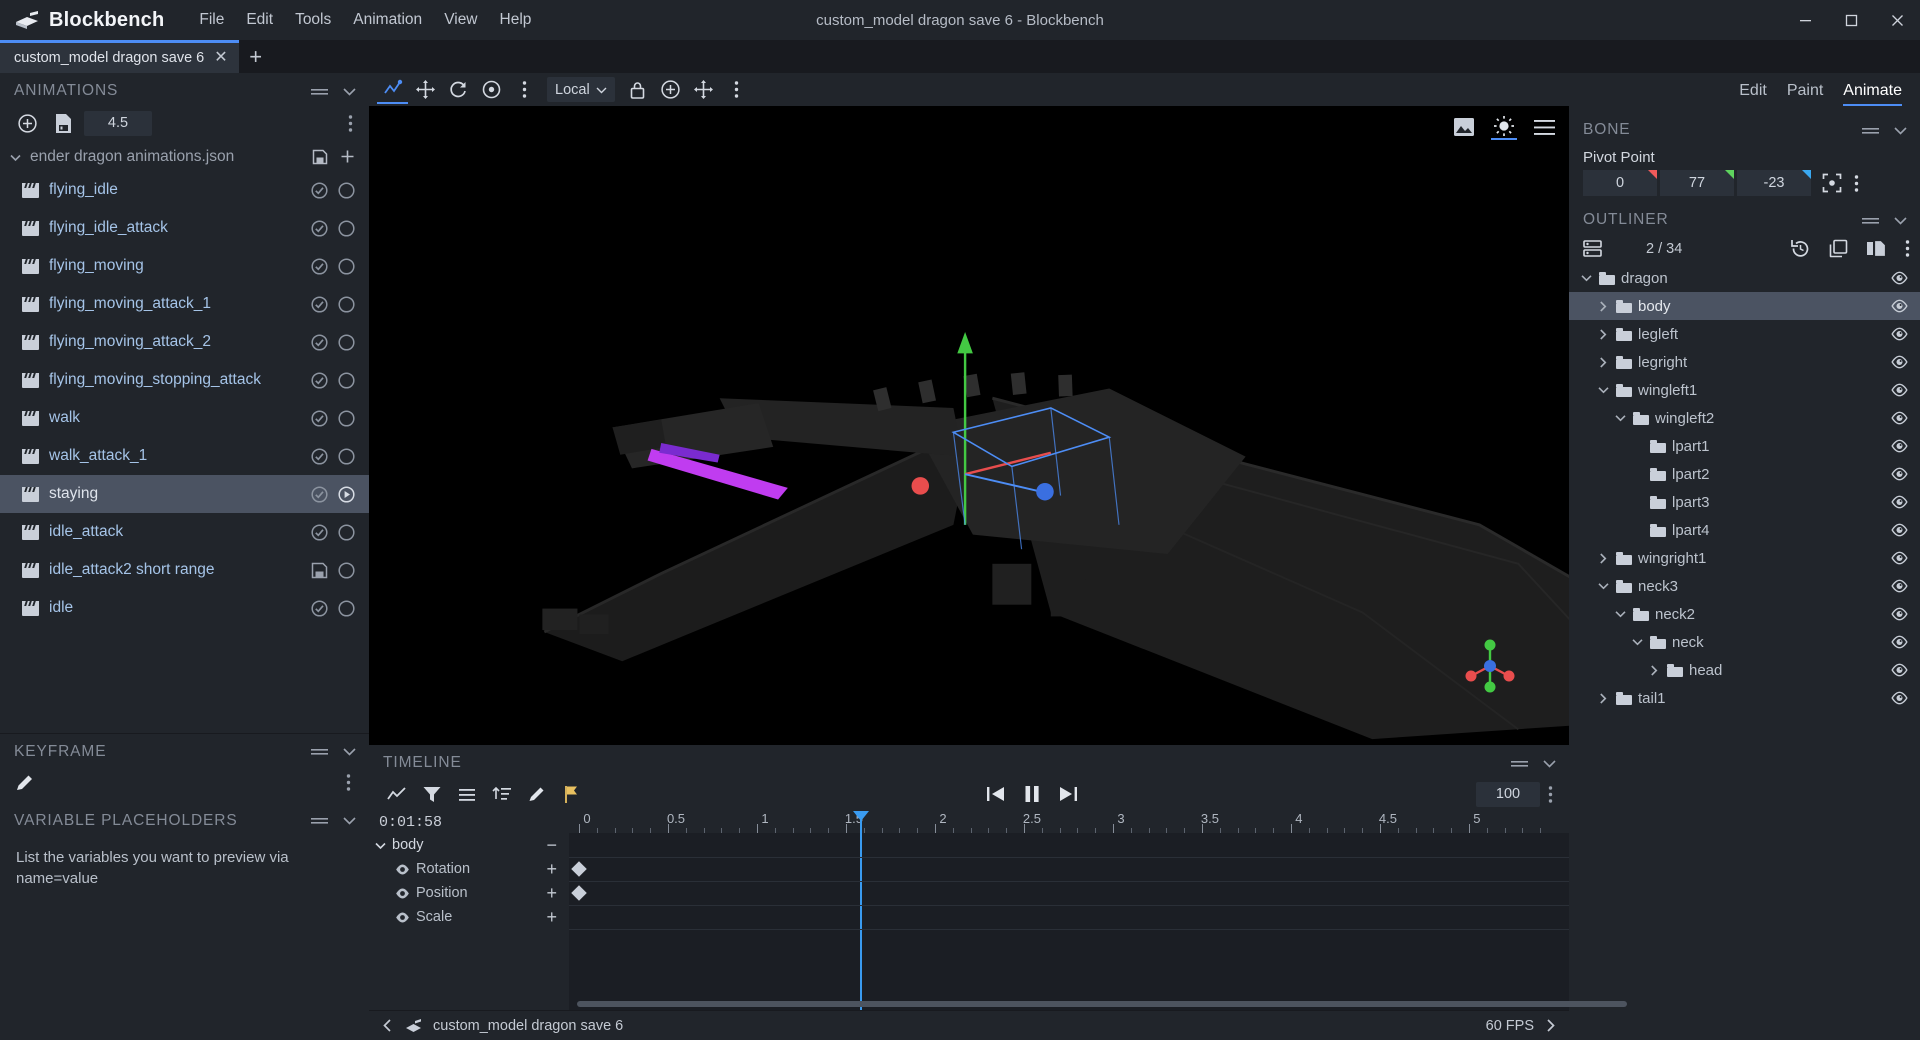 The image size is (1920, 1040). I want to click on duplicate-icon, so click(1876, 248).